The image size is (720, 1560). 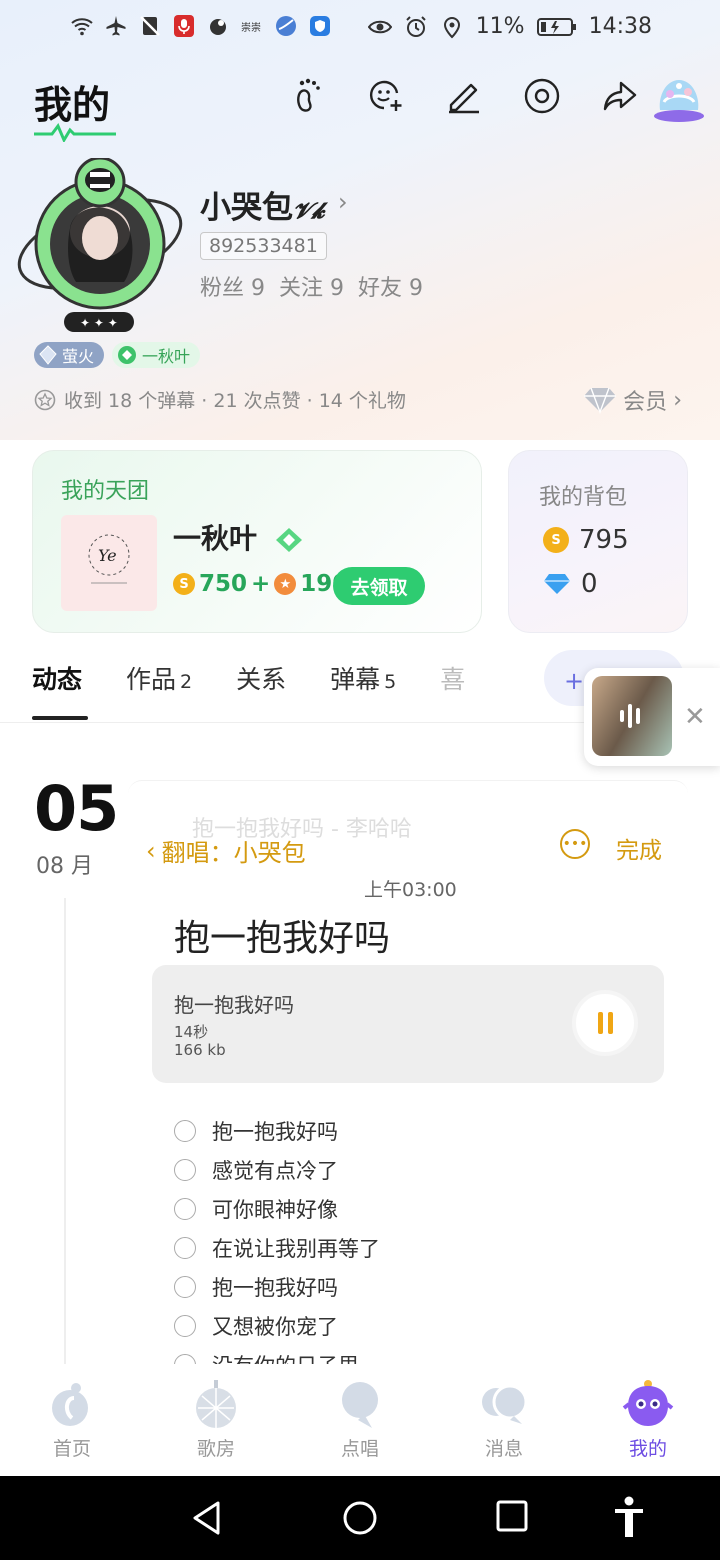 I want to click on browser-icon, so click(x=286, y=26).